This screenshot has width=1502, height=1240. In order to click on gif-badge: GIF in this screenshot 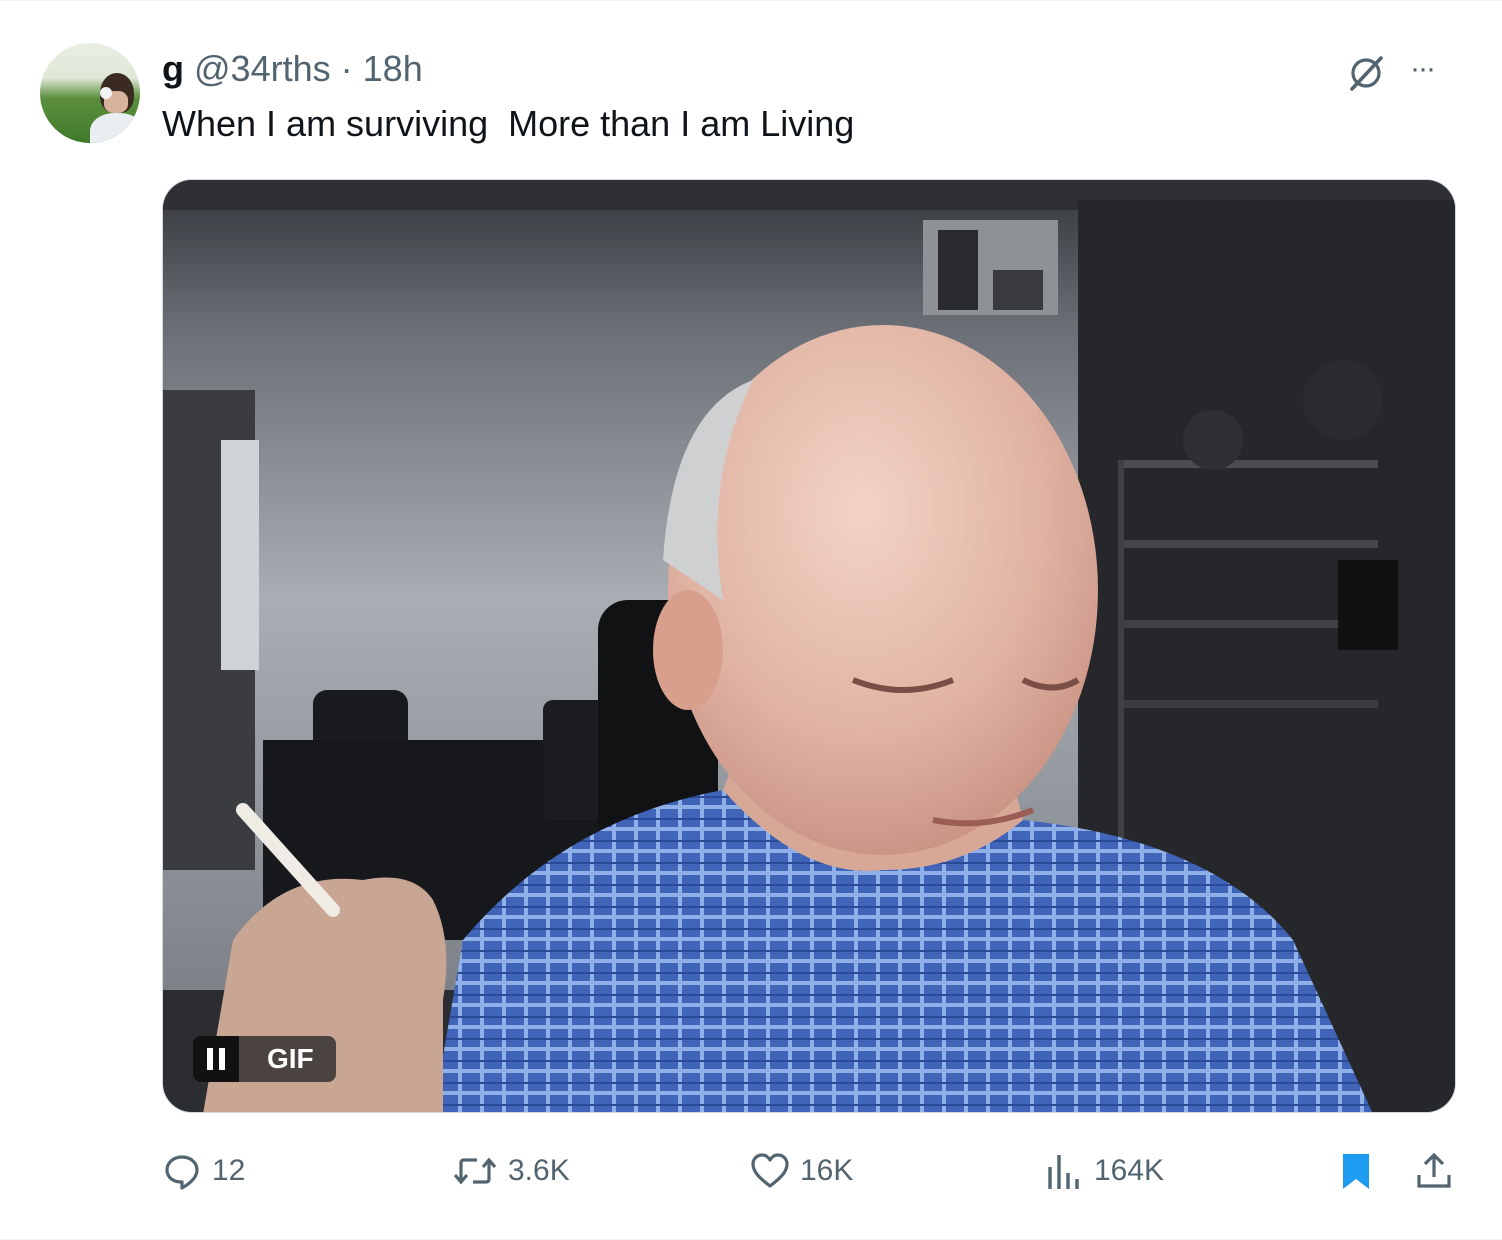, I will do `click(264, 1059)`.